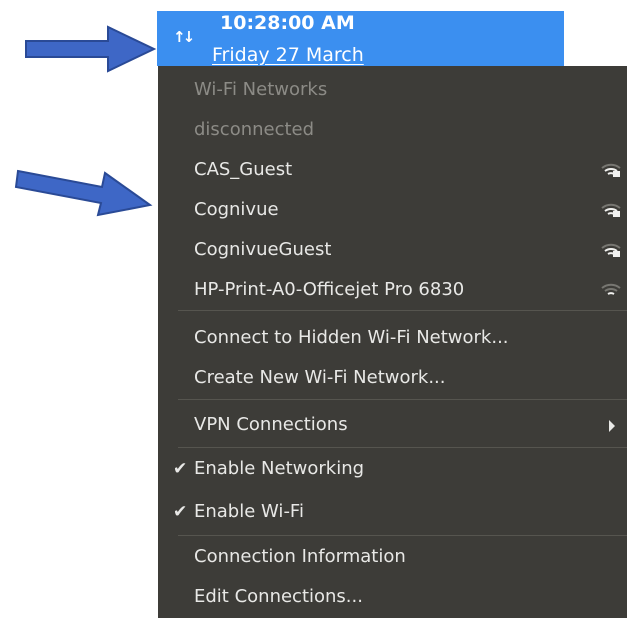 The image size is (627, 618). Describe the element at coordinates (392, 170) in the screenshot. I see `network-item-cas-guest: CAS_Guest` at that location.